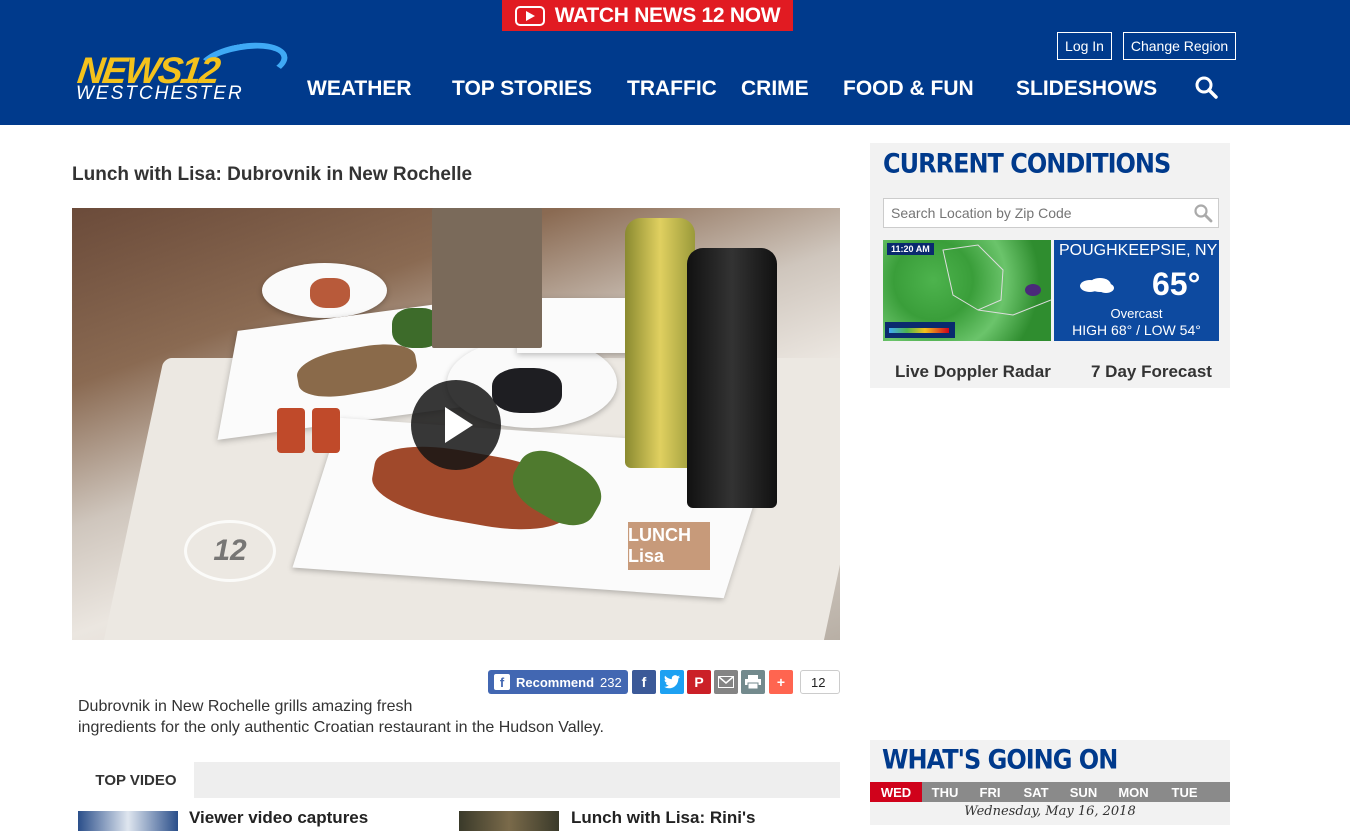  Describe the element at coordinates (775, 89) in the screenshot. I see `nav-crime: CRIME` at that location.